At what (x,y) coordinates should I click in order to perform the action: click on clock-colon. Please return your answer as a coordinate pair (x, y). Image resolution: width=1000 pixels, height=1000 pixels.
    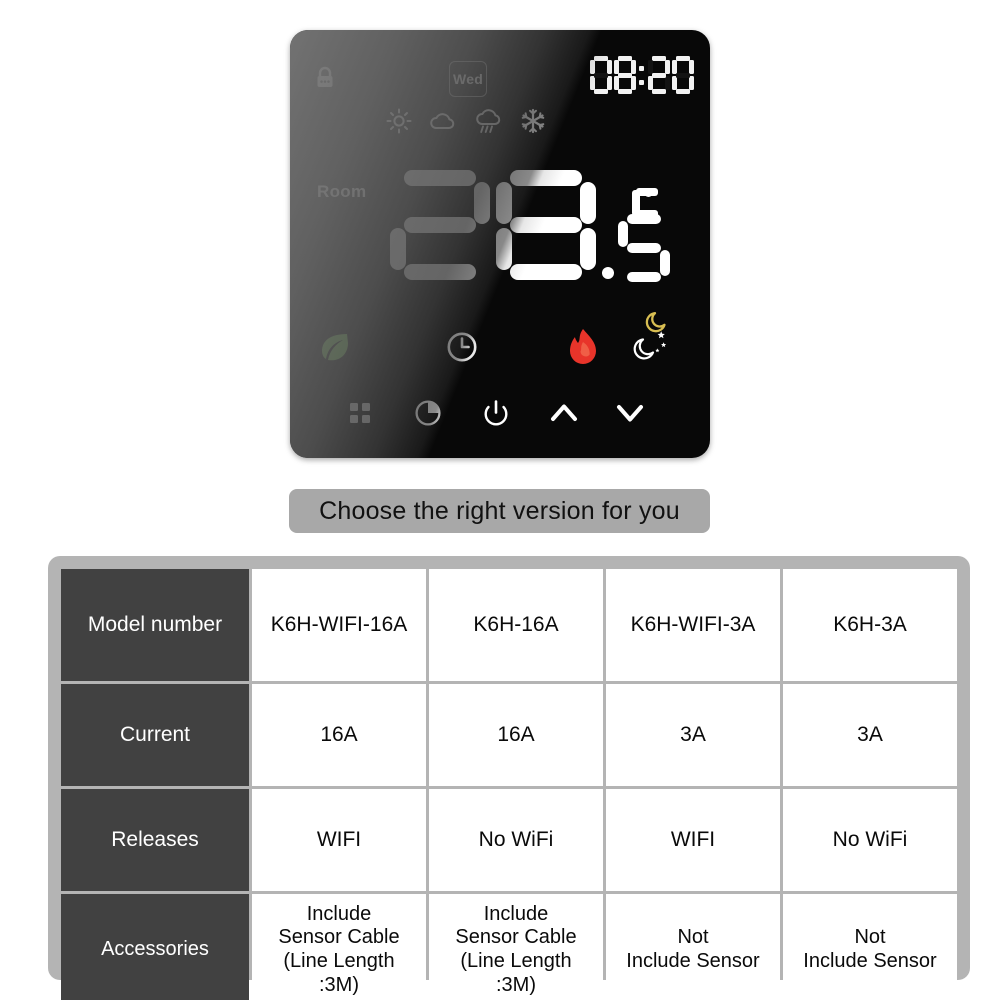
    Looking at the image, I should click on (642, 75).